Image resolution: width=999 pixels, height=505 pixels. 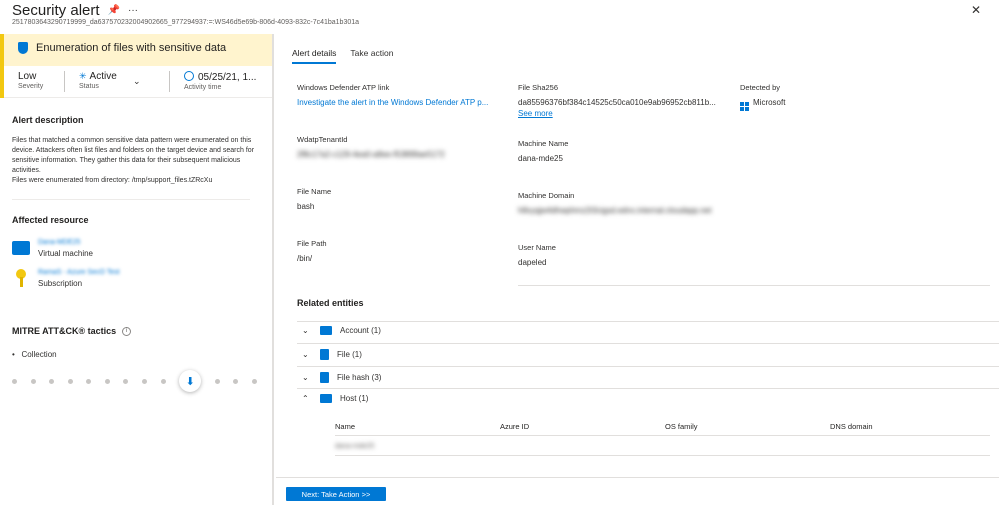 I want to click on tab-alert-details: Alert details, so click(x=314, y=56).